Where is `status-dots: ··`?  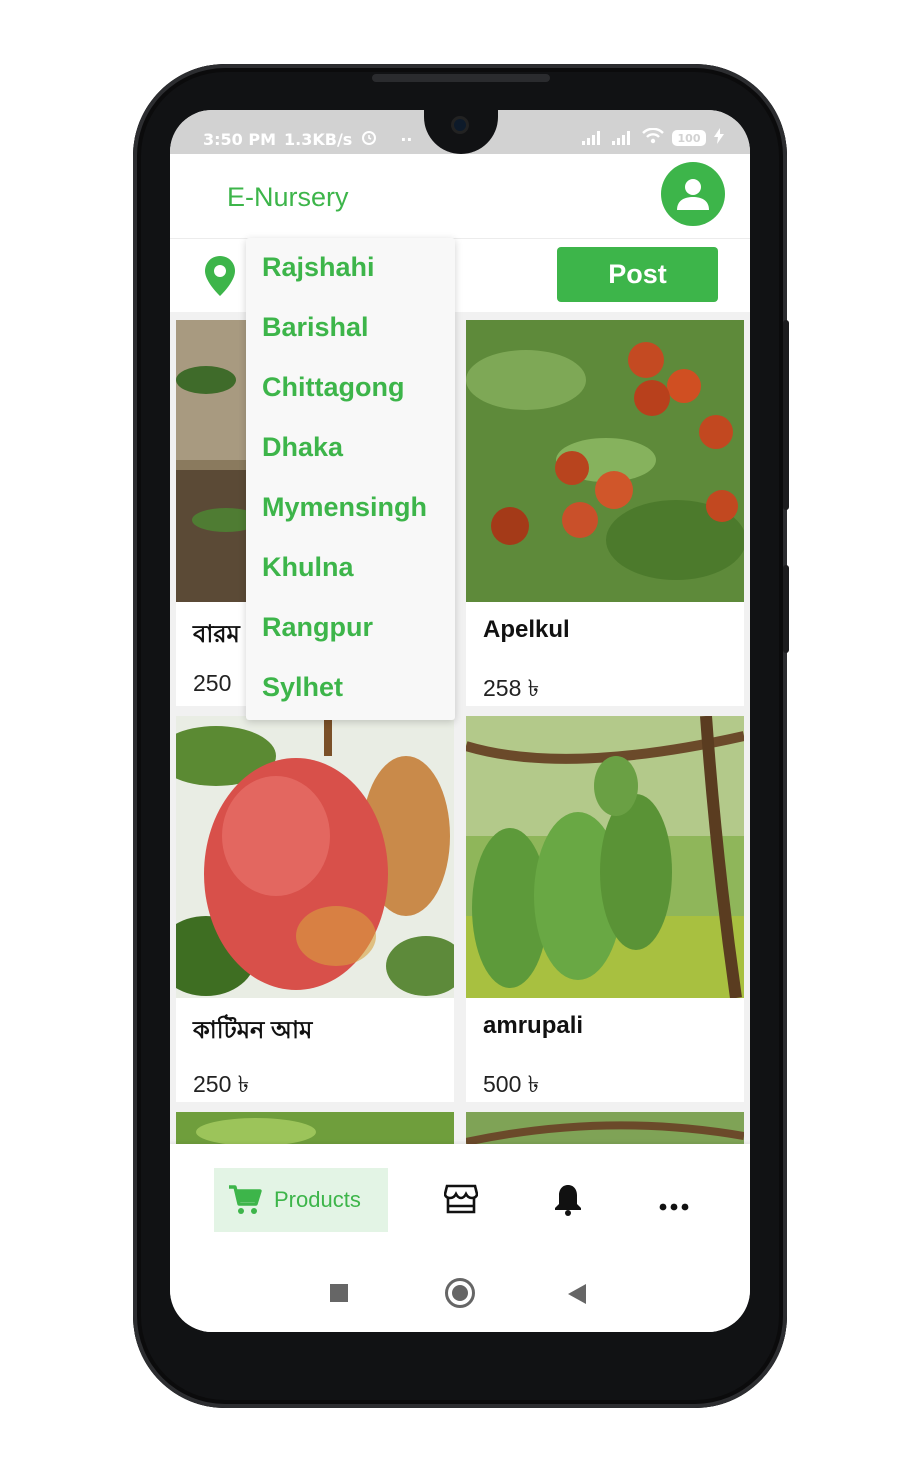 status-dots: ·· is located at coordinates (406, 139).